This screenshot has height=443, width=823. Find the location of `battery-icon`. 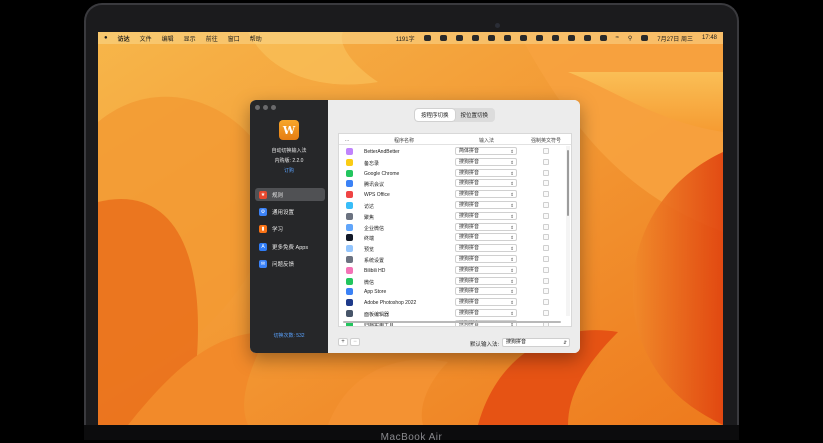

battery-icon is located at coordinates (491, 38).